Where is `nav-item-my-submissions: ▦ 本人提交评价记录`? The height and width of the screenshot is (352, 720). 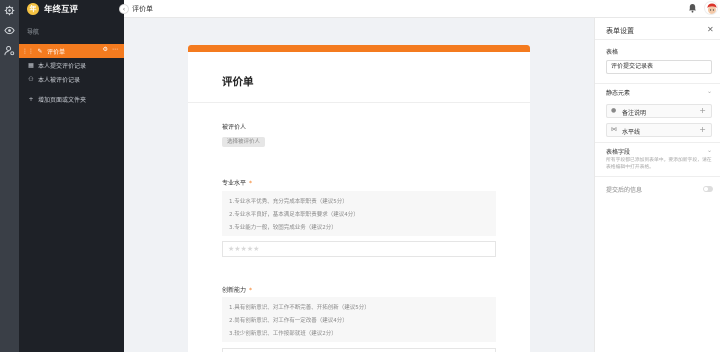 nav-item-my-submissions: ▦ 本人提交评价记录 is located at coordinates (71, 65).